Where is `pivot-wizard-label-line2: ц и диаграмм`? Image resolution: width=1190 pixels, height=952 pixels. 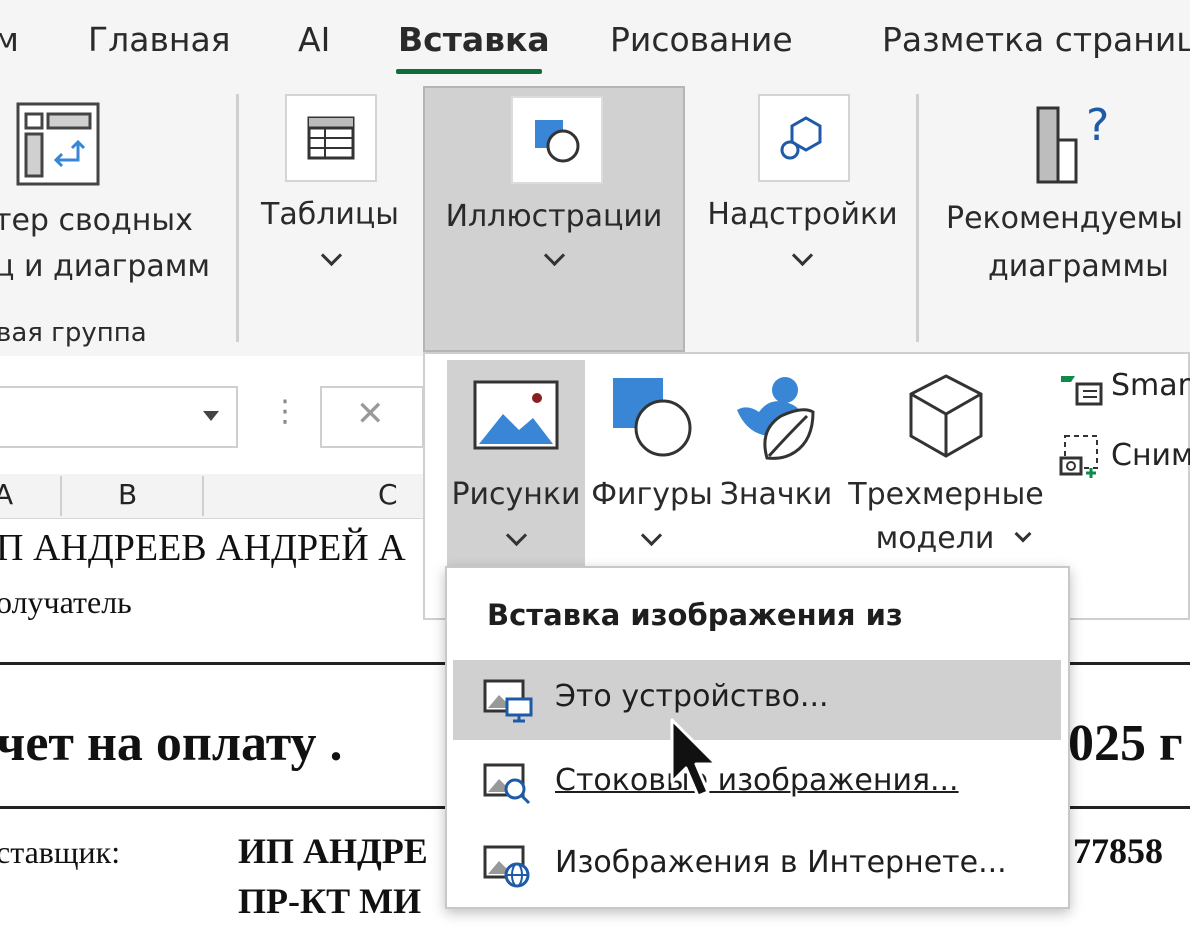 pivot-wizard-label-line2: ц и диаграмм is located at coordinates (105, 266).